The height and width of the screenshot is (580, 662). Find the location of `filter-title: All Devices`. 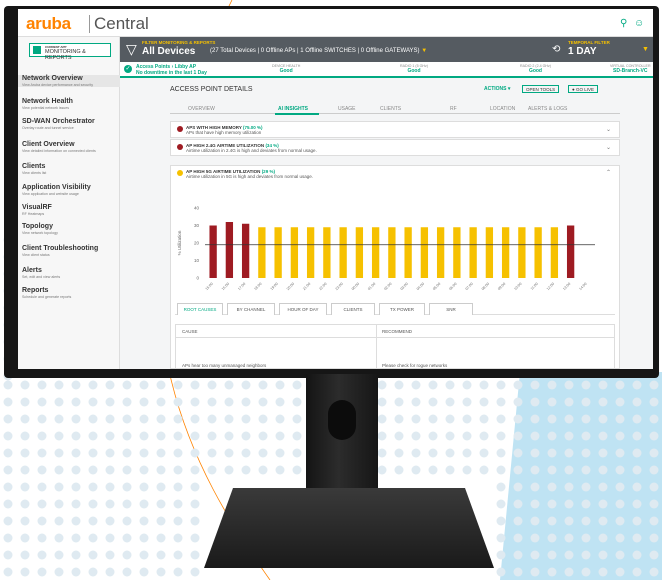

filter-title: All Devices is located at coordinates (168, 51).